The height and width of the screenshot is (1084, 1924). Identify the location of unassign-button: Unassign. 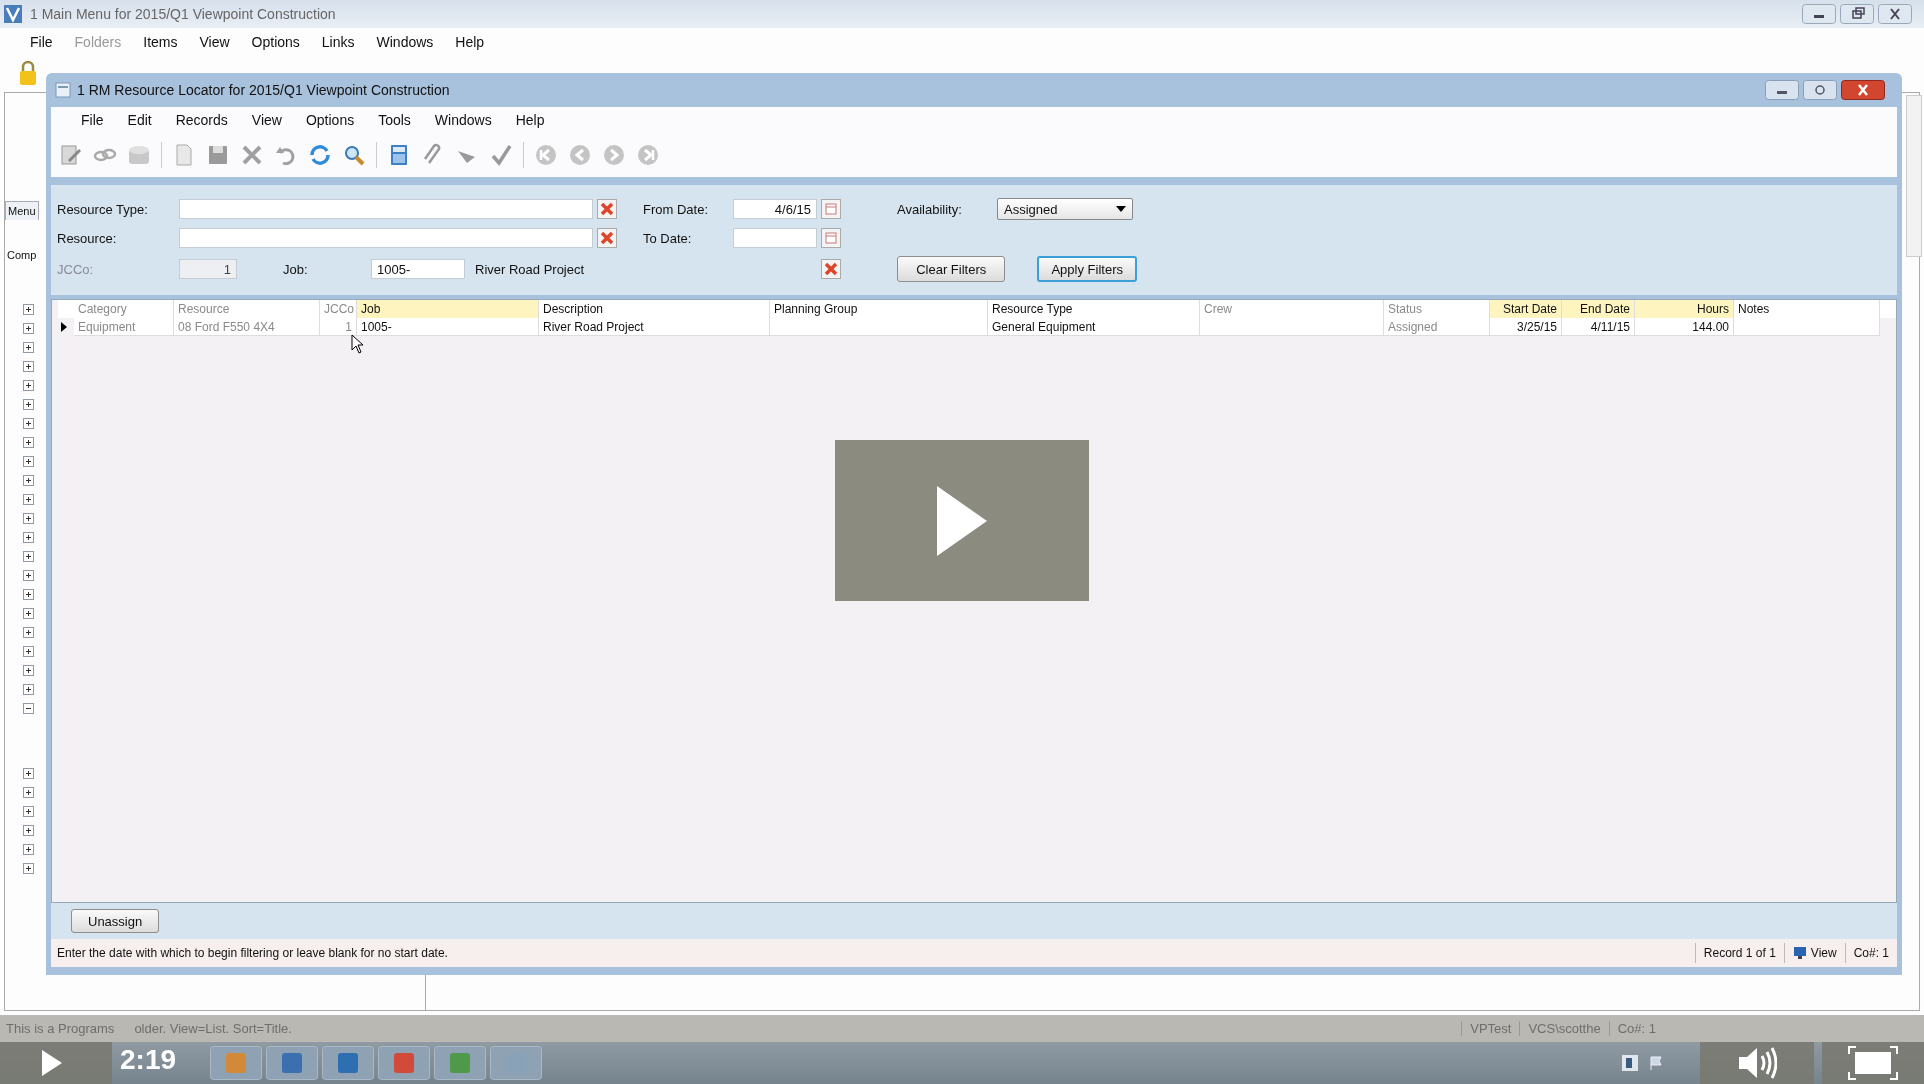
(115, 921).